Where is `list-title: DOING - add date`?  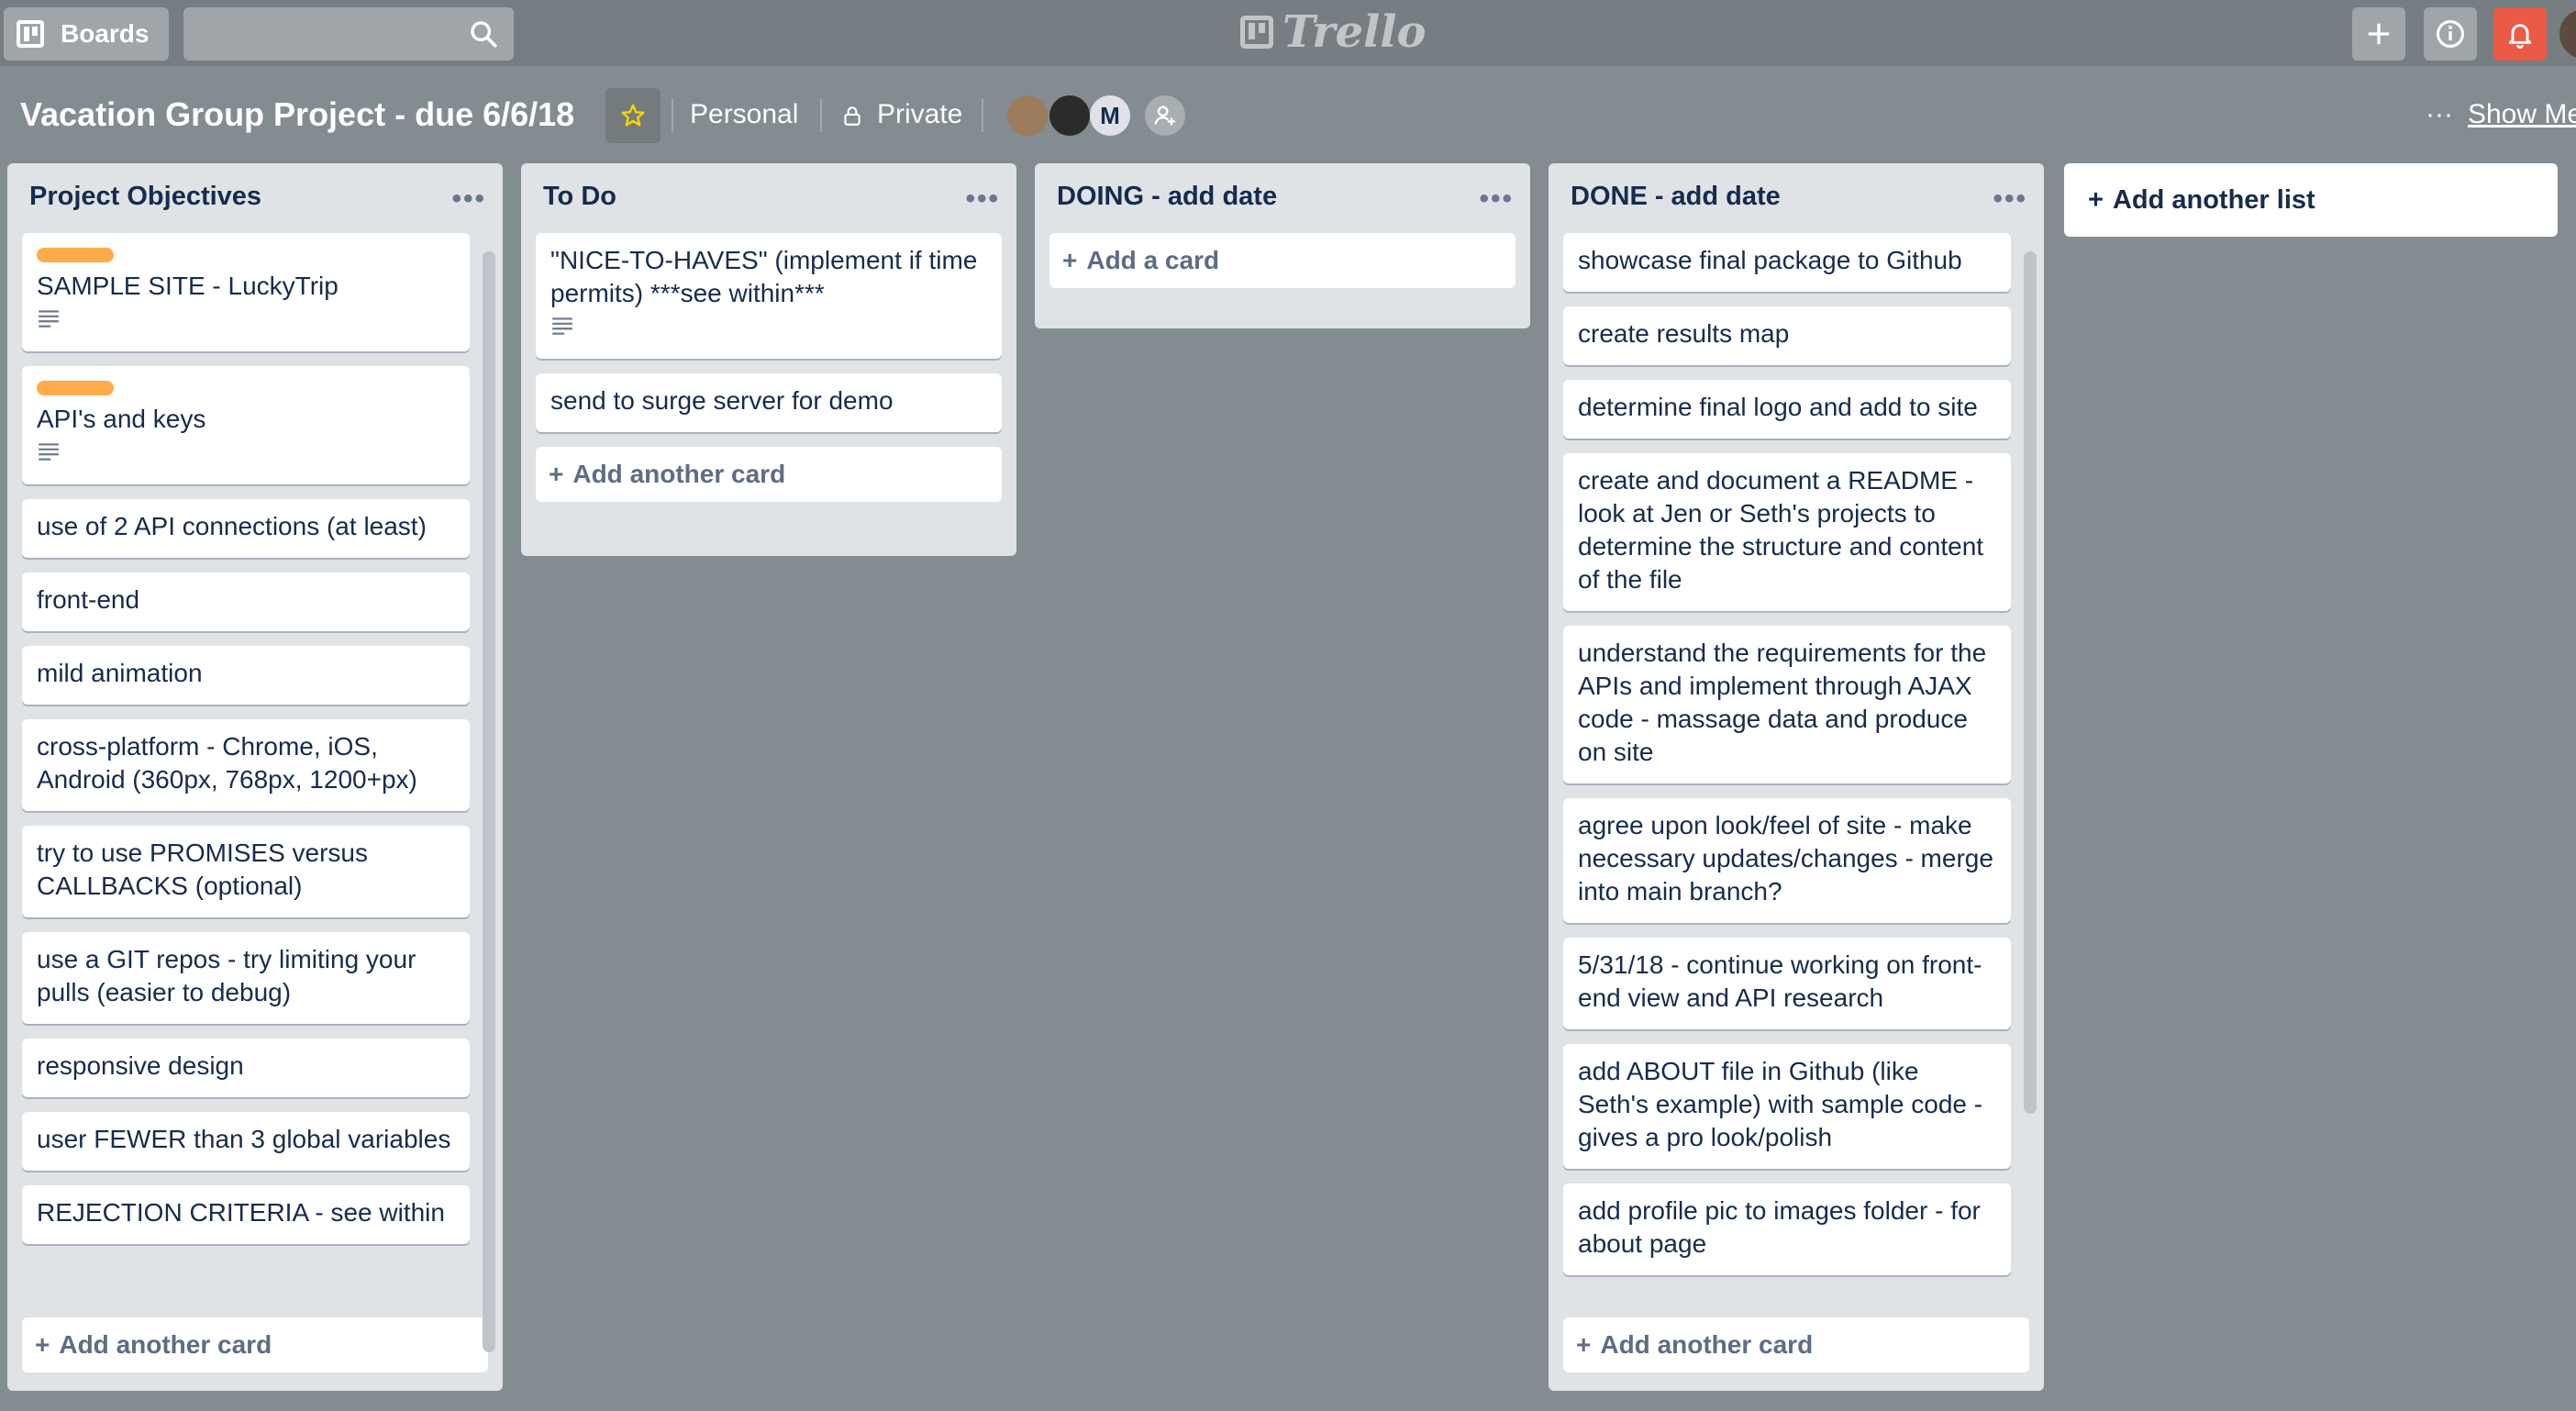
list-title: DOING - add date is located at coordinates (1167, 196).